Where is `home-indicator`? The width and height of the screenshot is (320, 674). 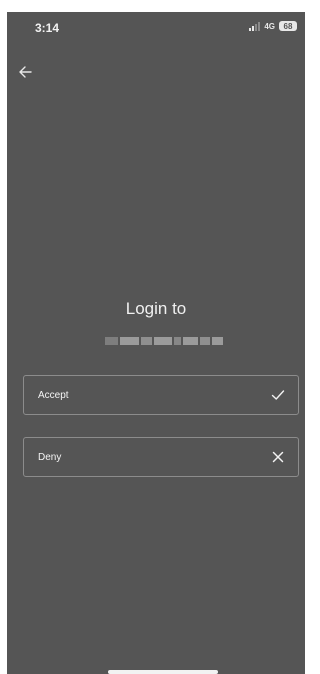
home-indicator is located at coordinates (163, 672).